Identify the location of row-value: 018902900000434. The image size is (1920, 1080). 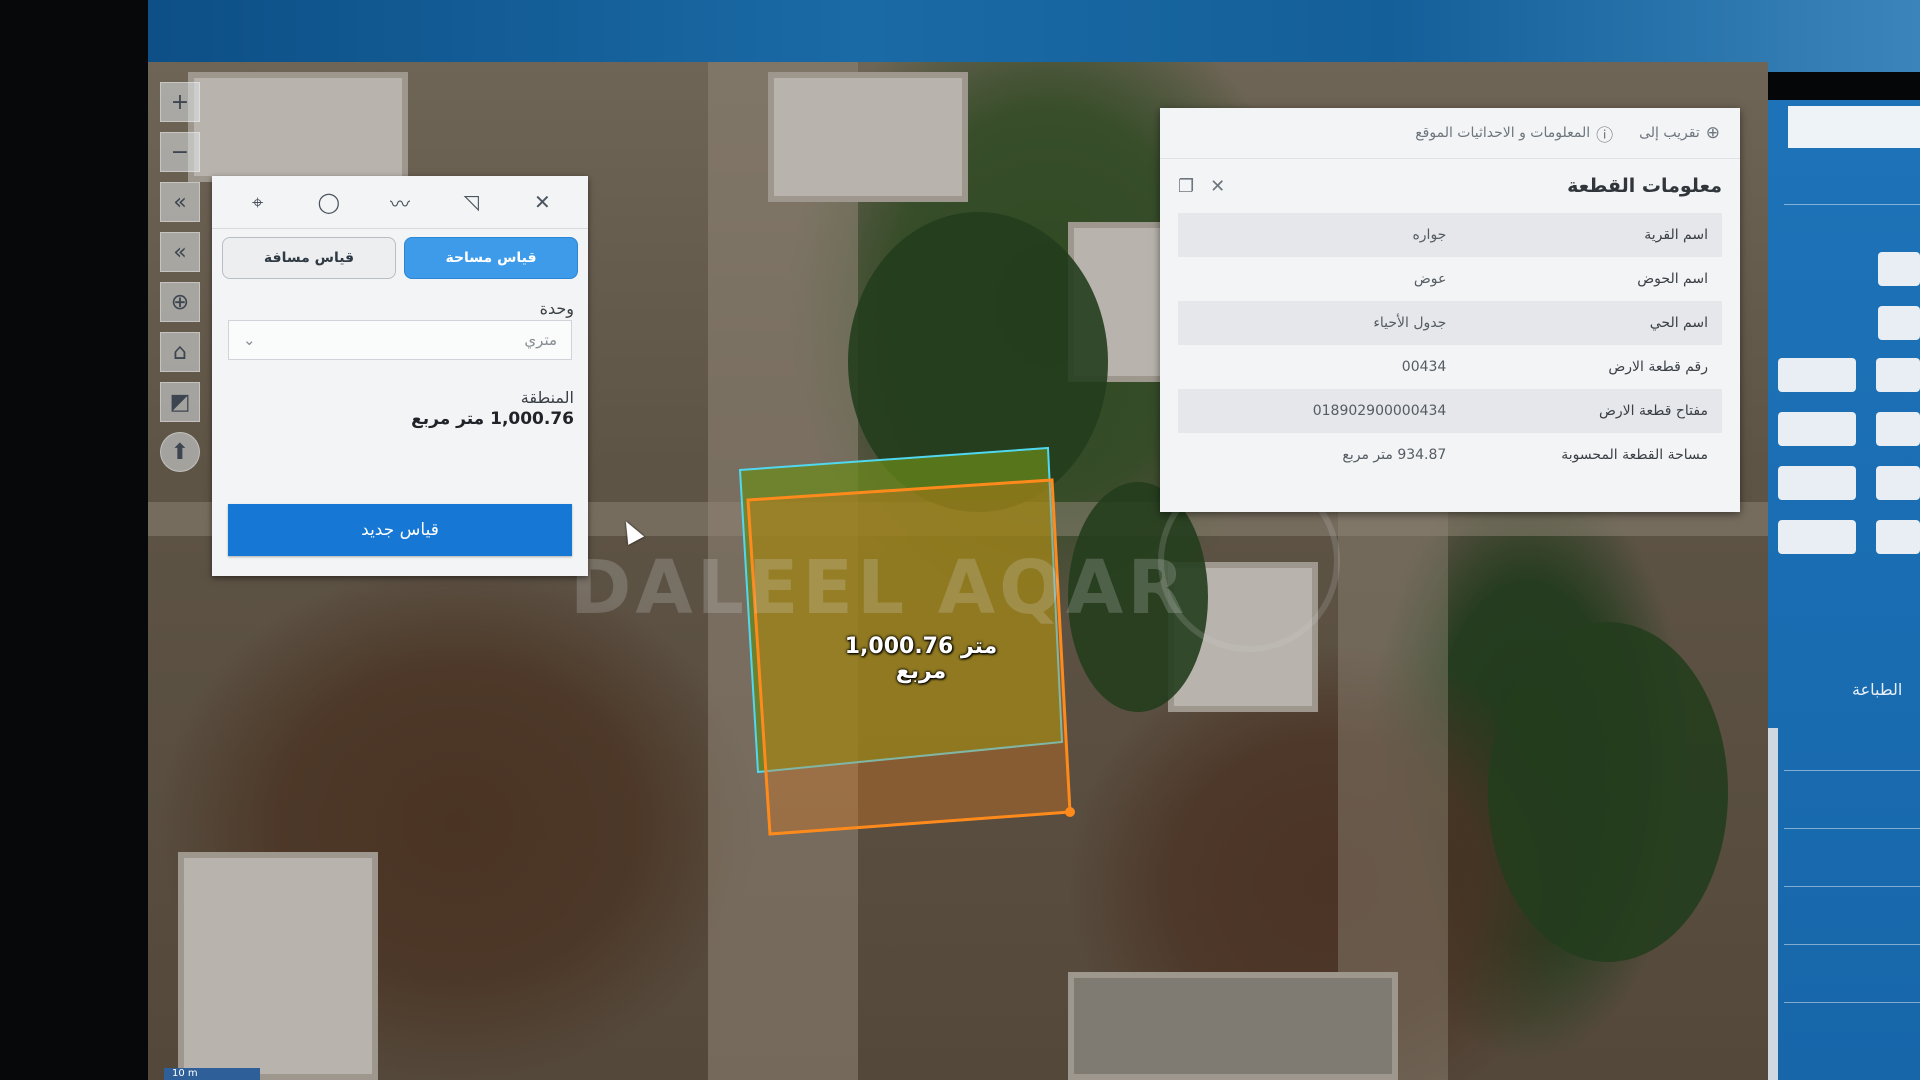
(1379, 411).